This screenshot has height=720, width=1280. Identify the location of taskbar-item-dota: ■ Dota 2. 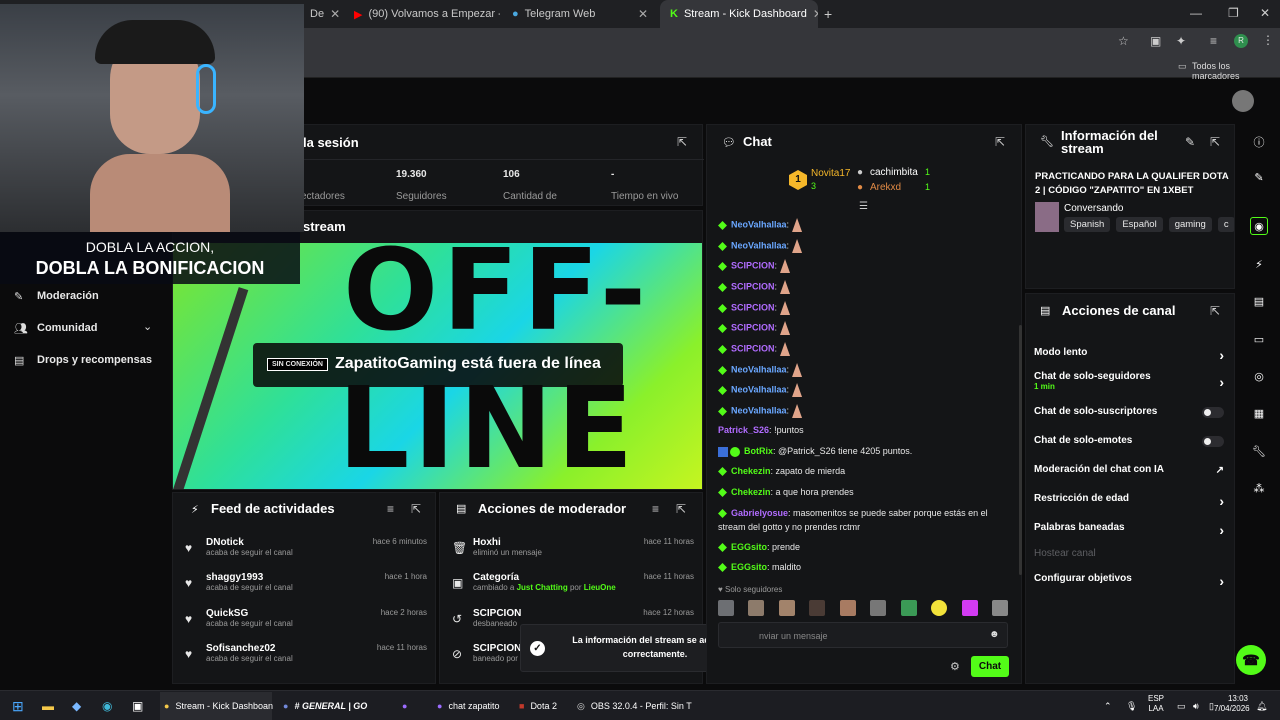
(538, 706).